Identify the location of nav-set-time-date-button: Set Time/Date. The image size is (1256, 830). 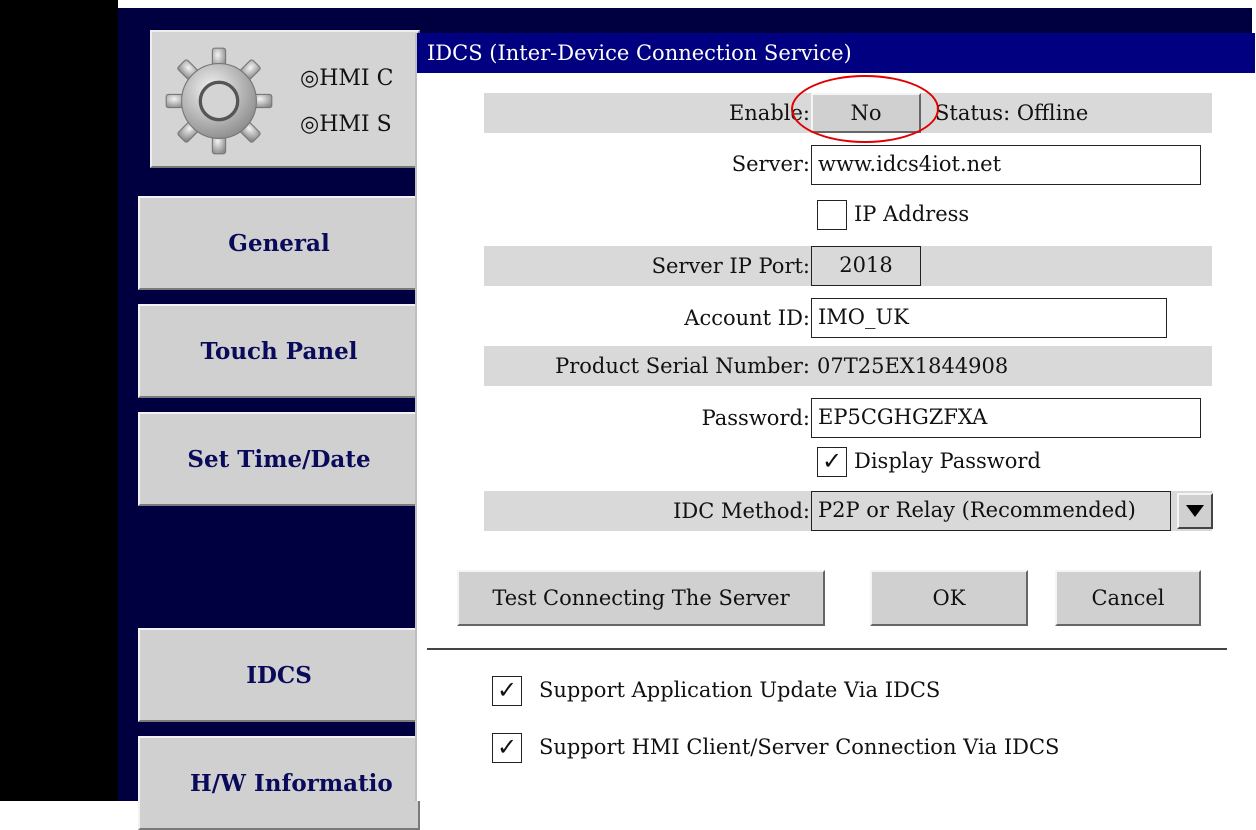
(279, 459).